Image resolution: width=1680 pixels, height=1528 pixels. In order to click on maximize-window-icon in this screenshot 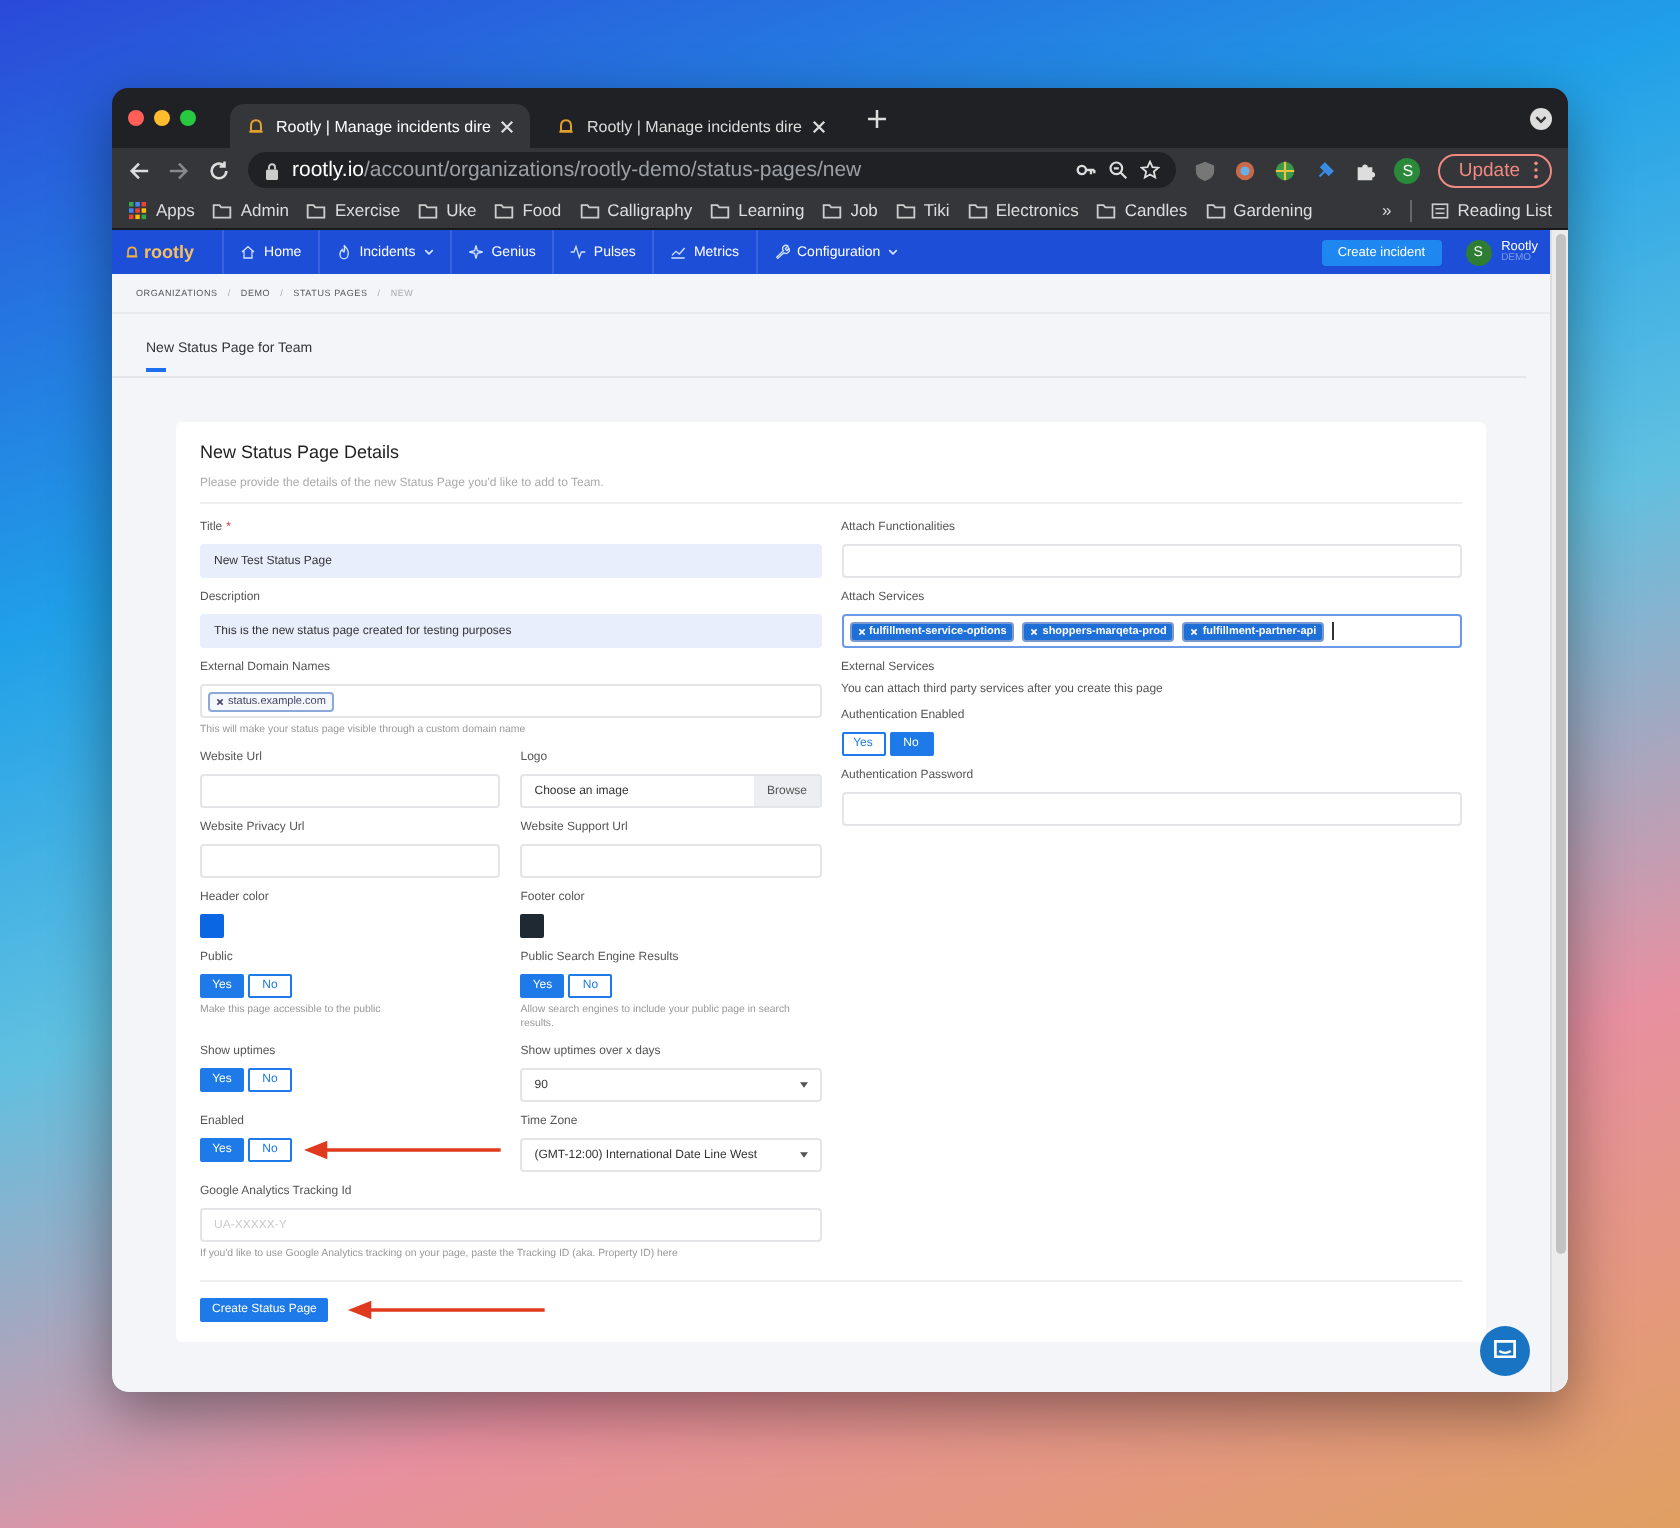, I will do `click(188, 118)`.